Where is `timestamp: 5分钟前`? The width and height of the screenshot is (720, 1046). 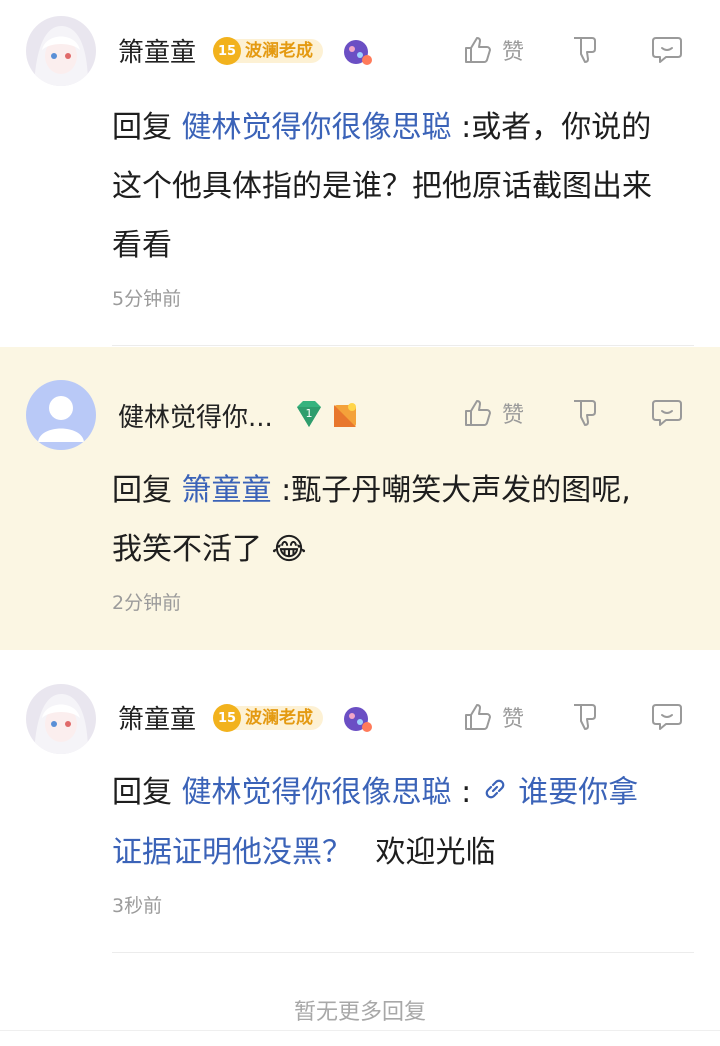 timestamp: 5分钟前 is located at coordinates (147, 299).